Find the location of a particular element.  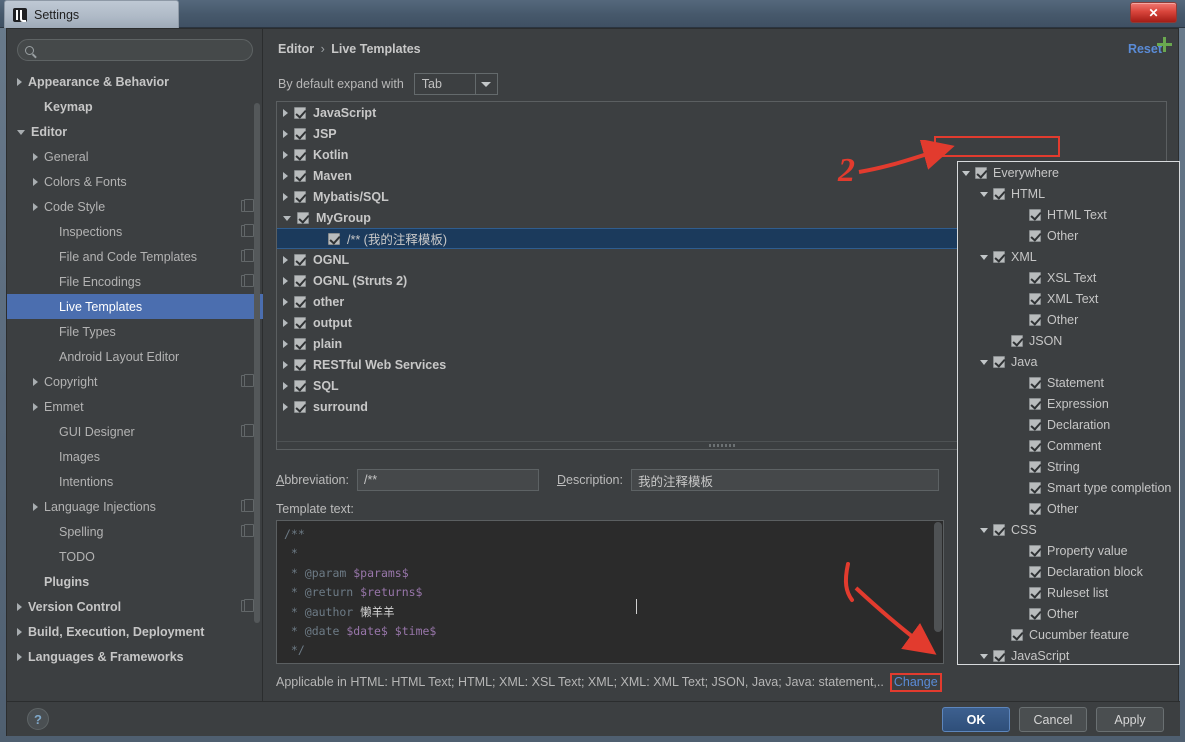

sidebar-item-inspections: Inspections is located at coordinates (135, 231).